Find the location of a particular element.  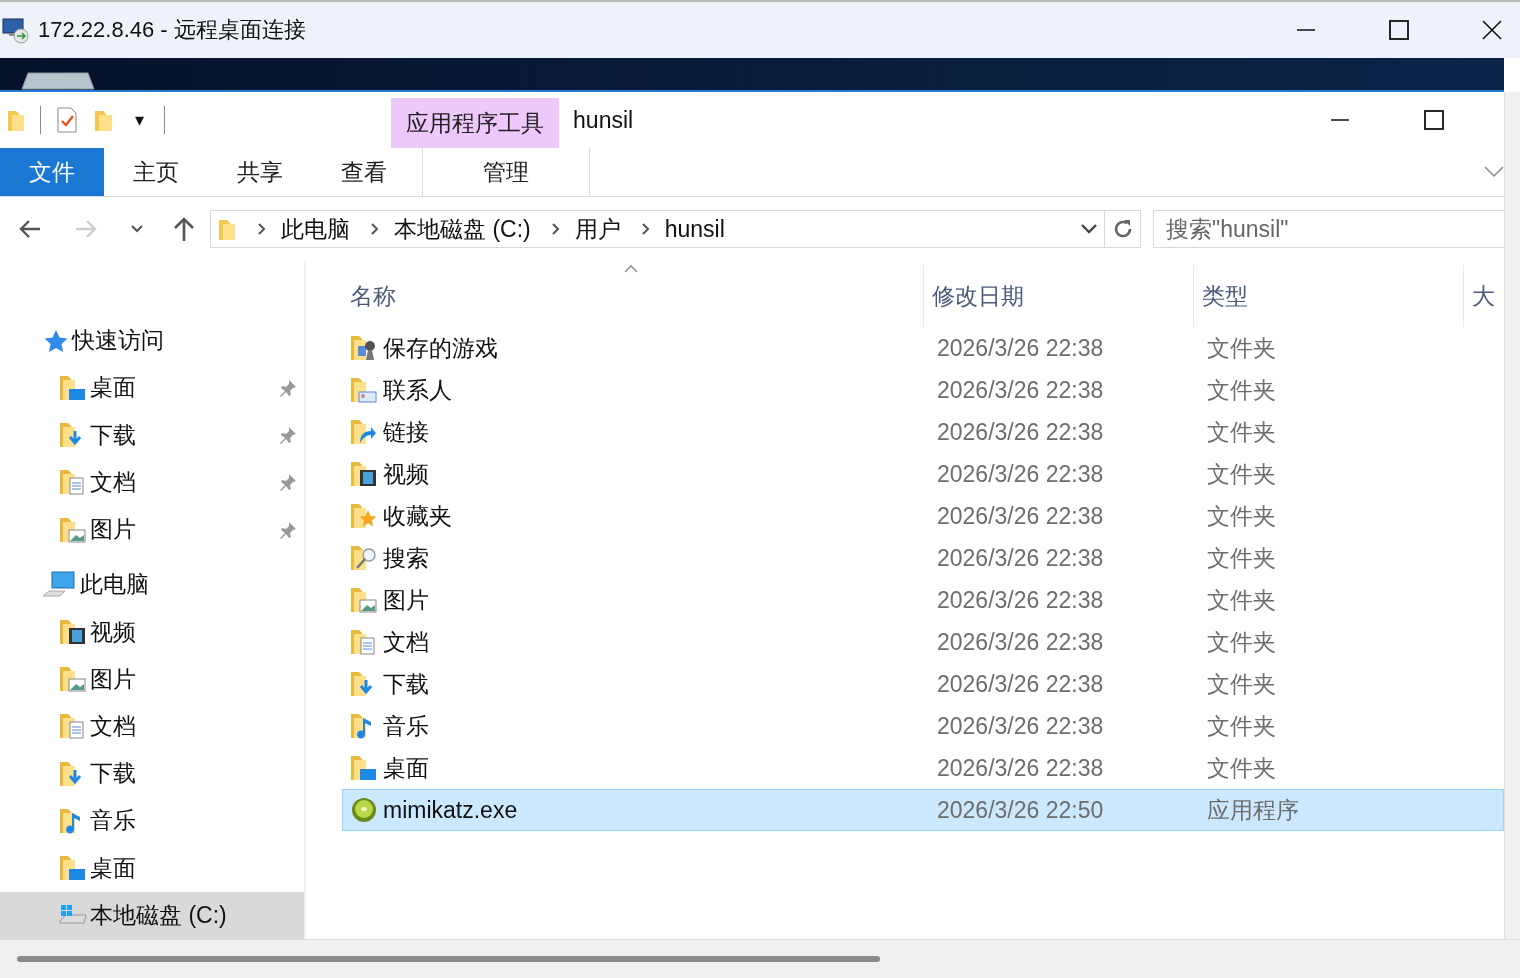

sidebar-item: 本地磁盘 (C:) is located at coordinates (152, 915).